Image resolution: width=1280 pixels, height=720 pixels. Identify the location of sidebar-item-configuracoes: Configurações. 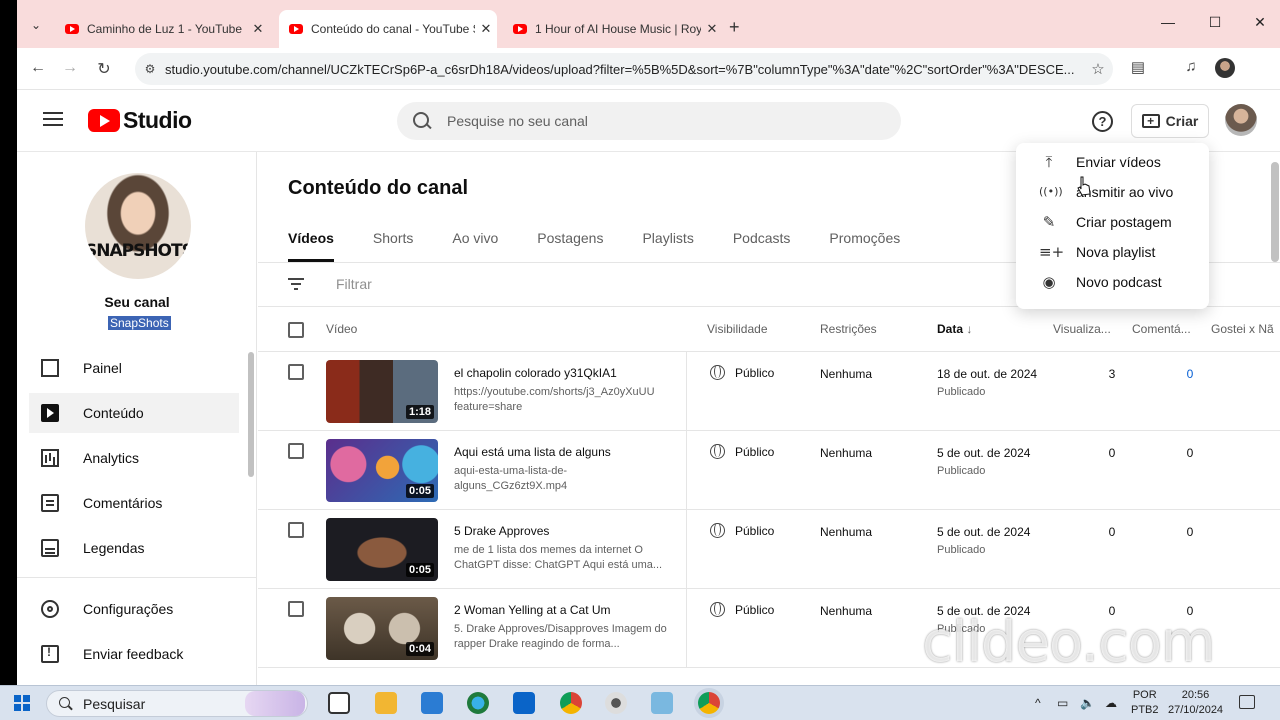
(134, 609).